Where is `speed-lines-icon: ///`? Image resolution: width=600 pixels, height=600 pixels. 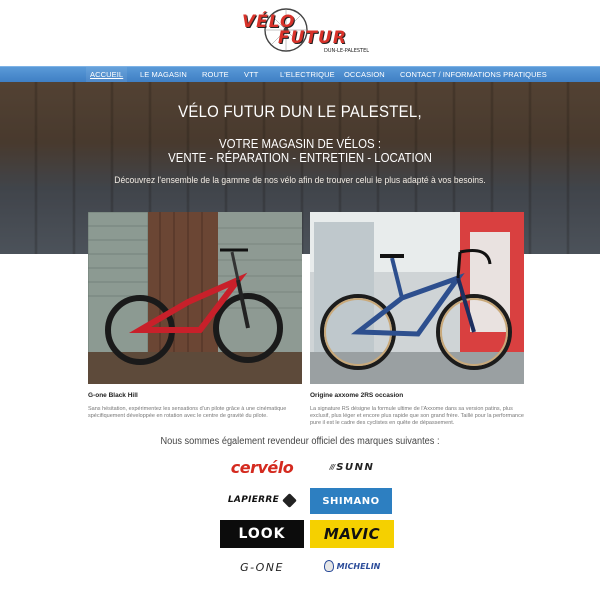
speed-lines-icon: /// is located at coordinates (332, 467).